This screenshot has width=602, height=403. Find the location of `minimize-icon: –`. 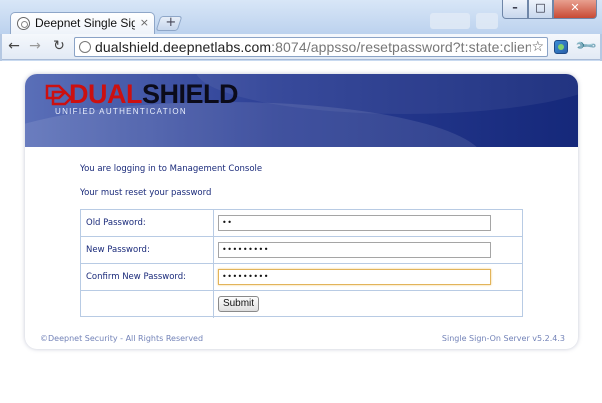

minimize-icon: – is located at coordinates (515, 7).